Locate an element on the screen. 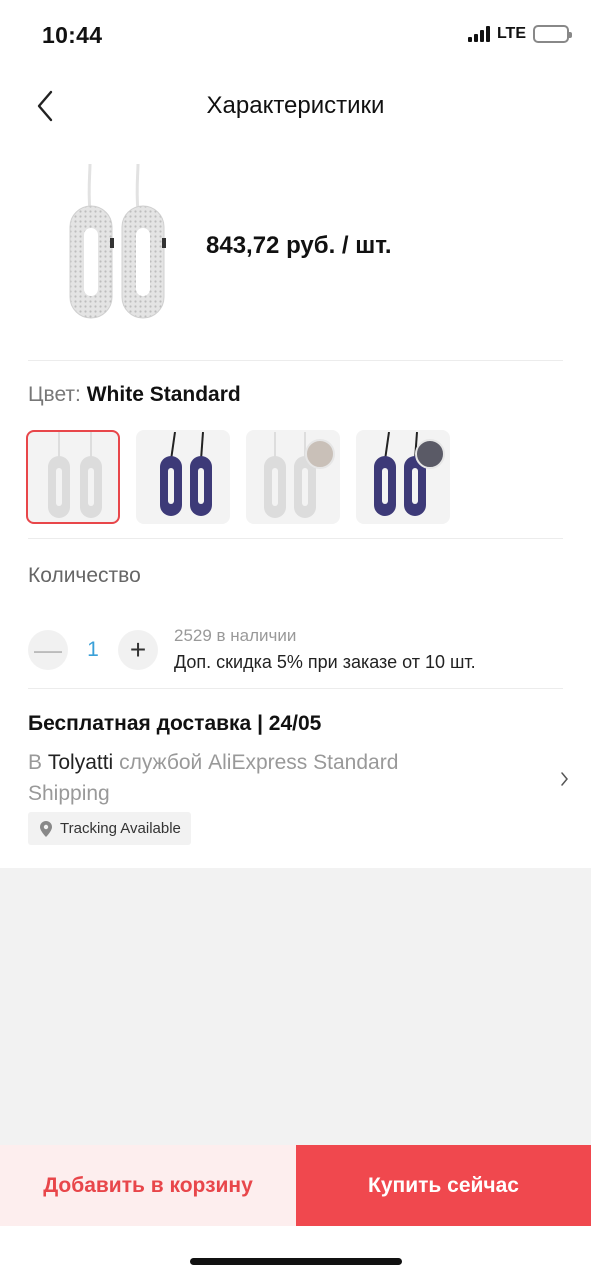 The height and width of the screenshot is (1280, 591). color-option-white-standard is located at coordinates (73, 477).